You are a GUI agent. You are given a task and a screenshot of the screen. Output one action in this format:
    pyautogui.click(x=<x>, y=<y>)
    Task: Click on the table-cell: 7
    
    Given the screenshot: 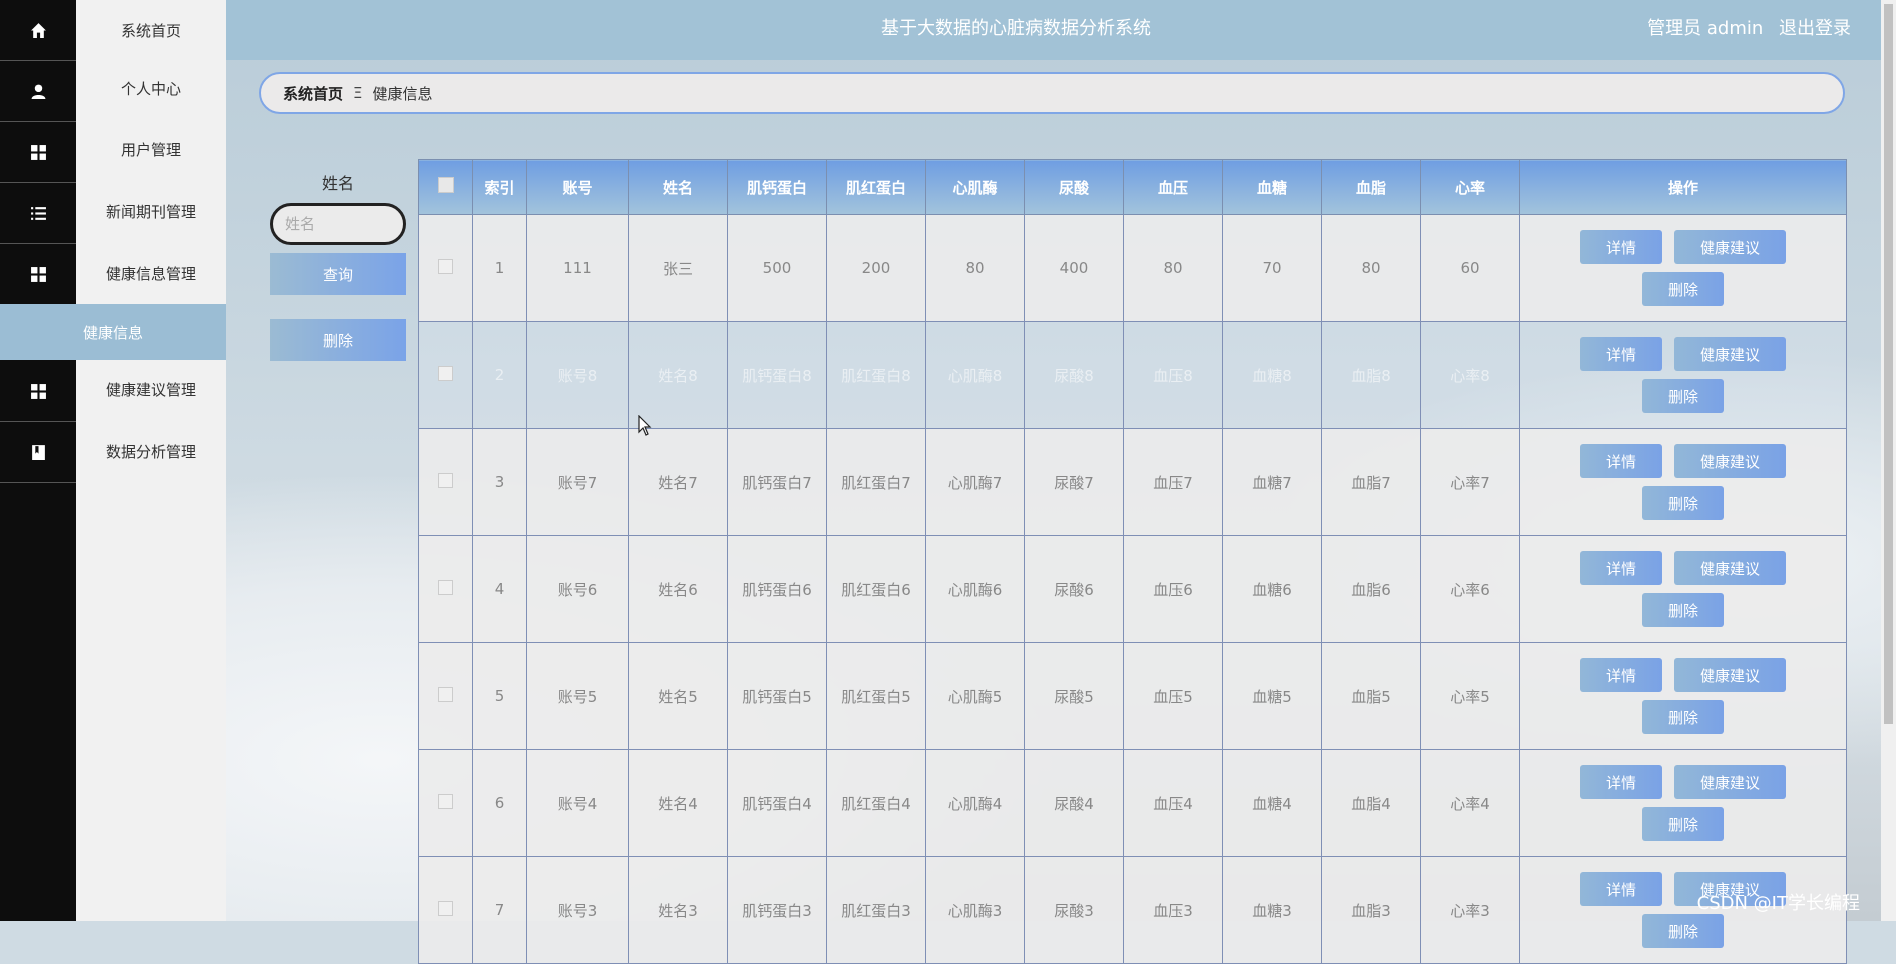 What is the action you would take?
    pyautogui.click(x=499, y=910)
    